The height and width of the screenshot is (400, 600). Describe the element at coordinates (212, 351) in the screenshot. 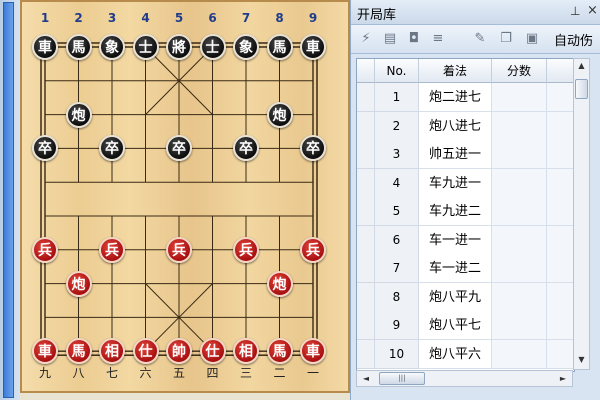

I see `red-advisor-right: 仕` at that location.